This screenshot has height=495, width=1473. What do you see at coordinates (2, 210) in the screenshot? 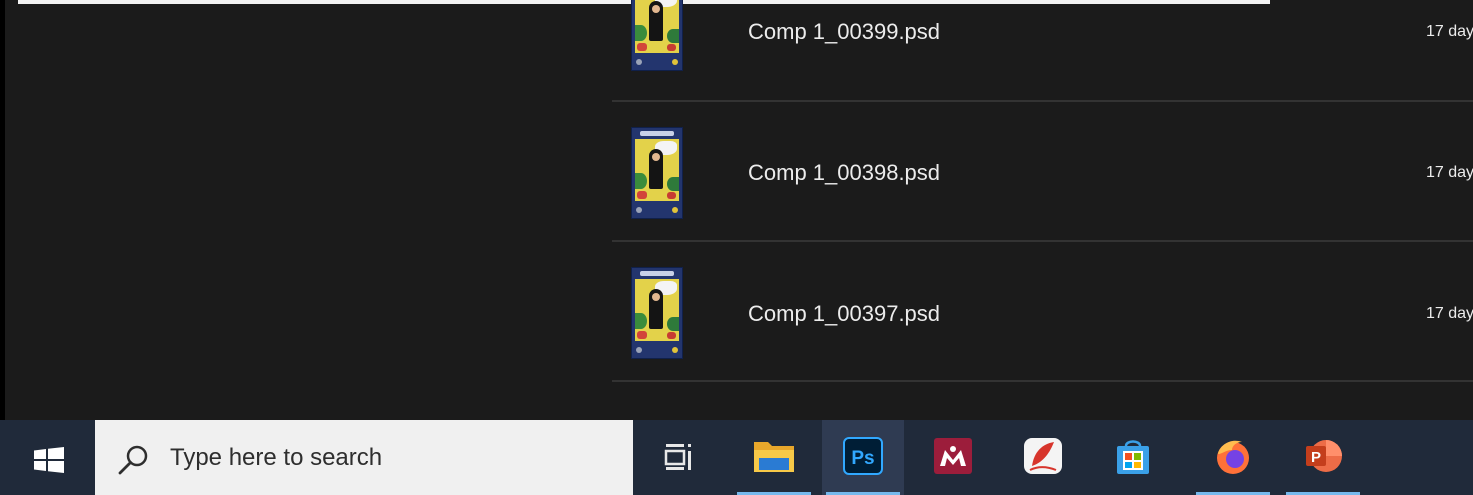
I see `window-edge` at bounding box center [2, 210].